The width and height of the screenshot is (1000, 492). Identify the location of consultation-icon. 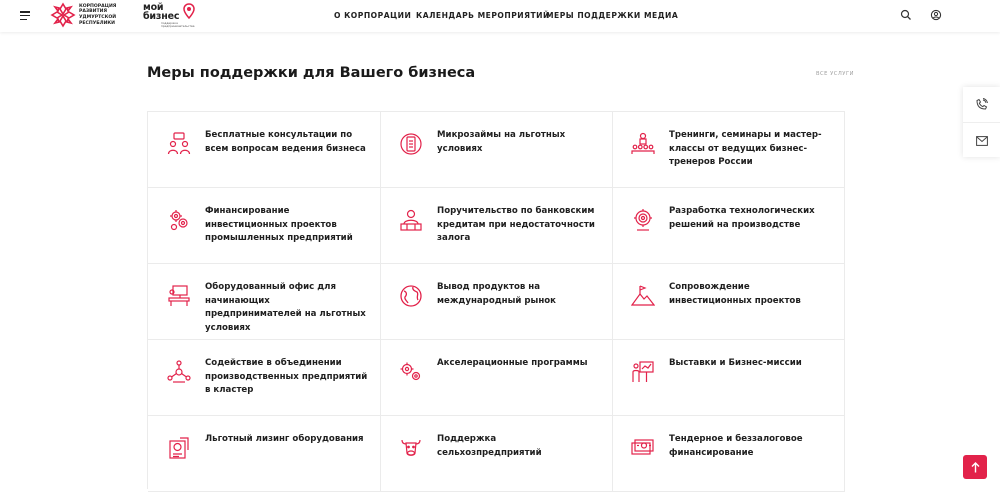
(179, 143).